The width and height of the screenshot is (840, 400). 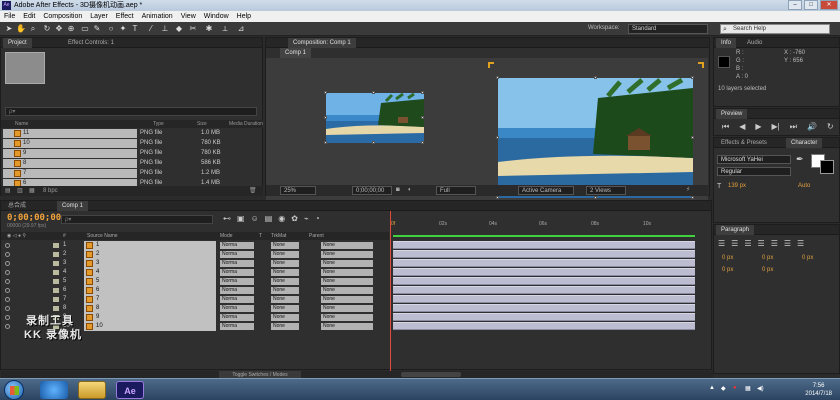 I want to click on bpc-label: 8 bpc, so click(x=50, y=191).